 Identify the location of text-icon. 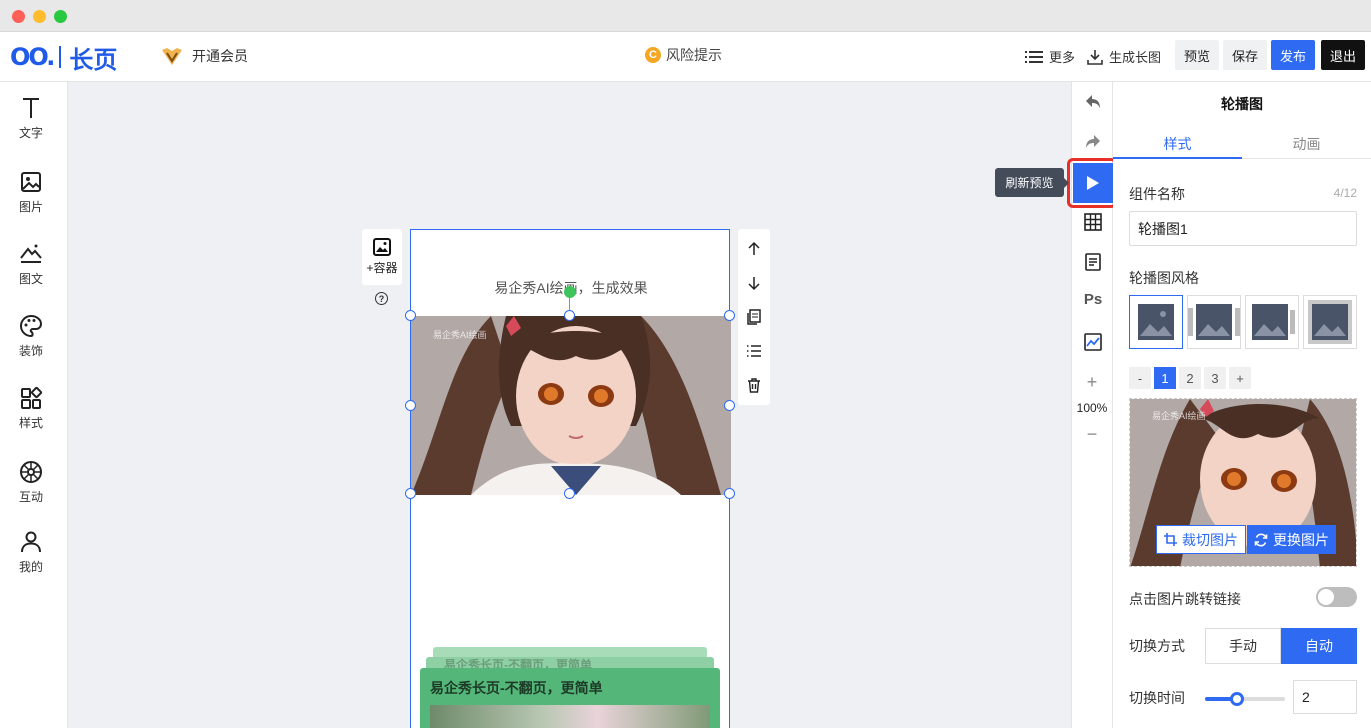
(31, 108).